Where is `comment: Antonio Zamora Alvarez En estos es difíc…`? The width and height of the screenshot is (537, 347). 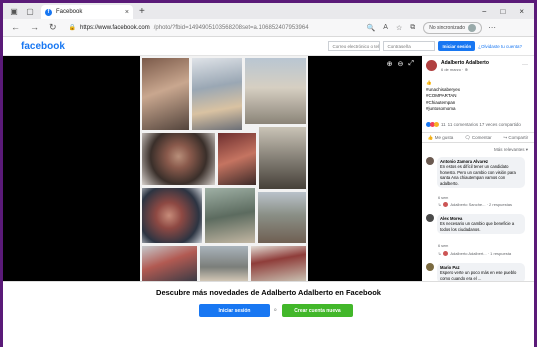 comment: Antonio Zamora Alvarez En estos es difíc… is located at coordinates (475, 173).